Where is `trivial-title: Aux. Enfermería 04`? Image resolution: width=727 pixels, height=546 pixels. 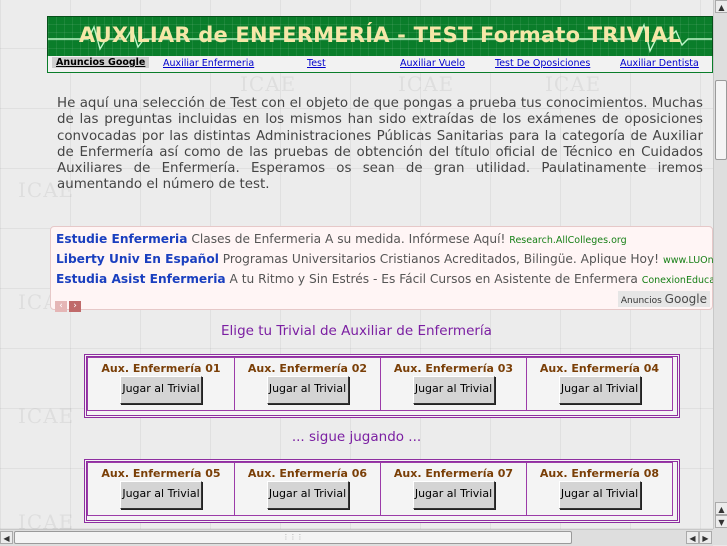
trivial-title: Aux. Enfermería 04 is located at coordinates (599, 368).